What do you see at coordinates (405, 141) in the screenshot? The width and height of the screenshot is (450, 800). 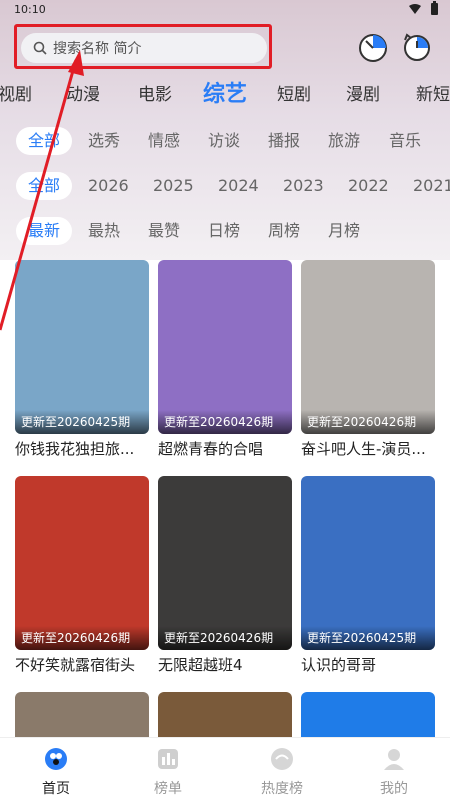 I see `filter-chip: 音乐` at bounding box center [405, 141].